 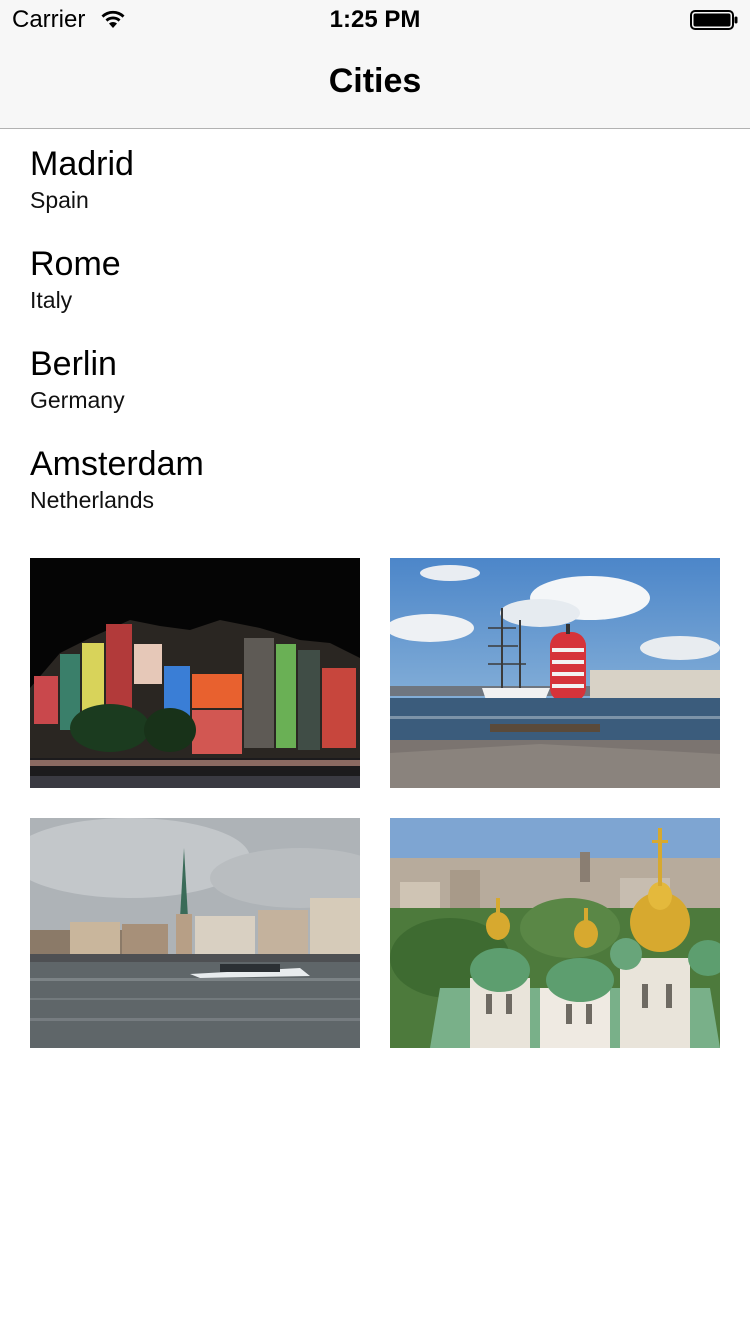 What do you see at coordinates (714, 20) in the screenshot?
I see `battery-icon` at bounding box center [714, 20].